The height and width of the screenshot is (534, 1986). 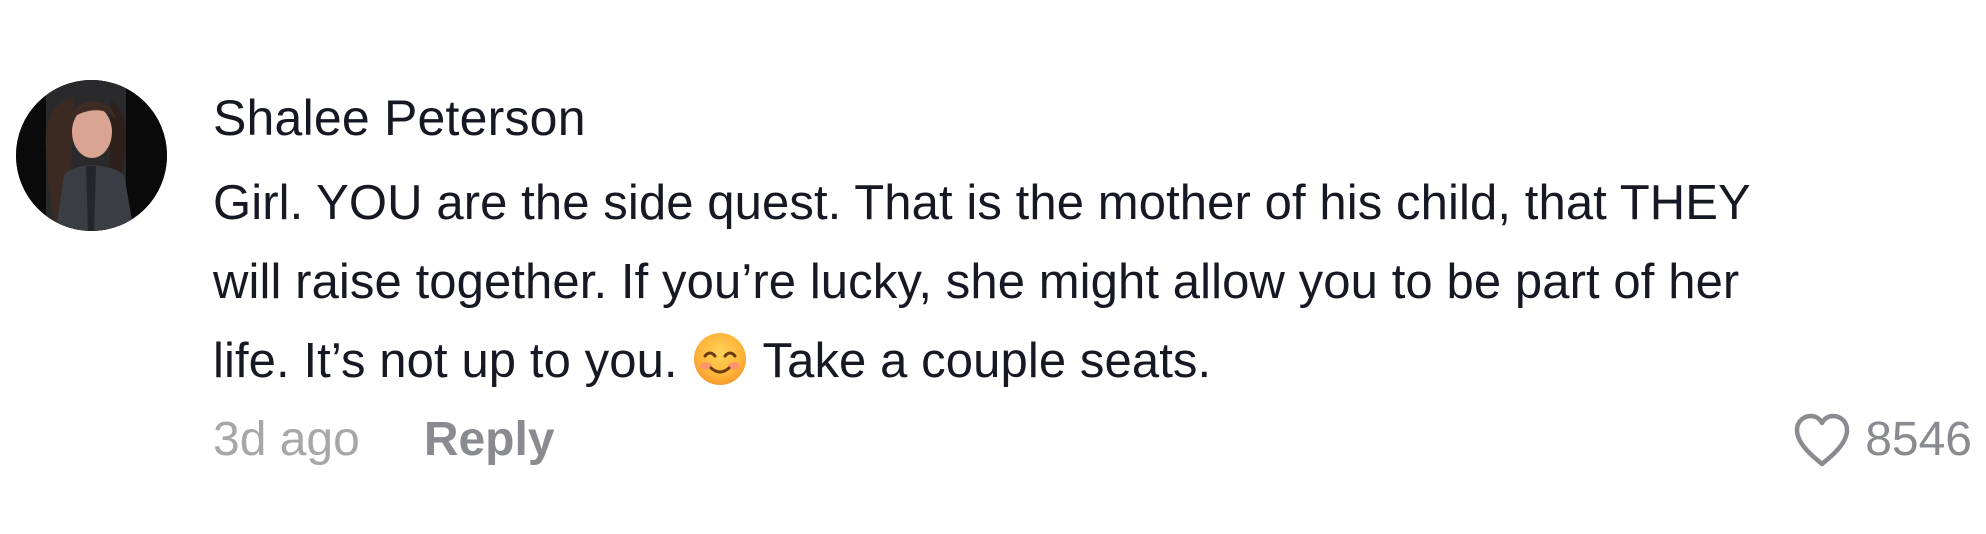 I want to click on comment-timestamp: 3d ago, so click(x=286, y=439).